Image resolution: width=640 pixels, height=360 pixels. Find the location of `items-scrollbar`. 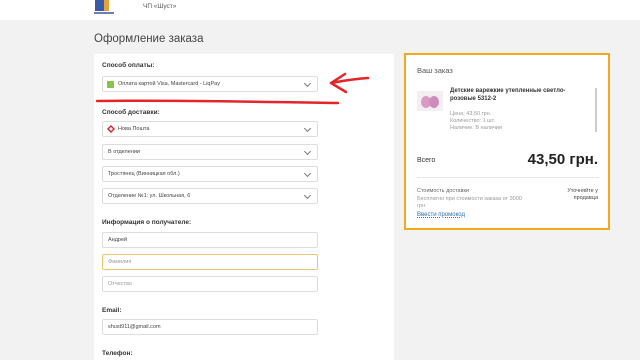

items-scrollbar is located at coordinates (596, 110).